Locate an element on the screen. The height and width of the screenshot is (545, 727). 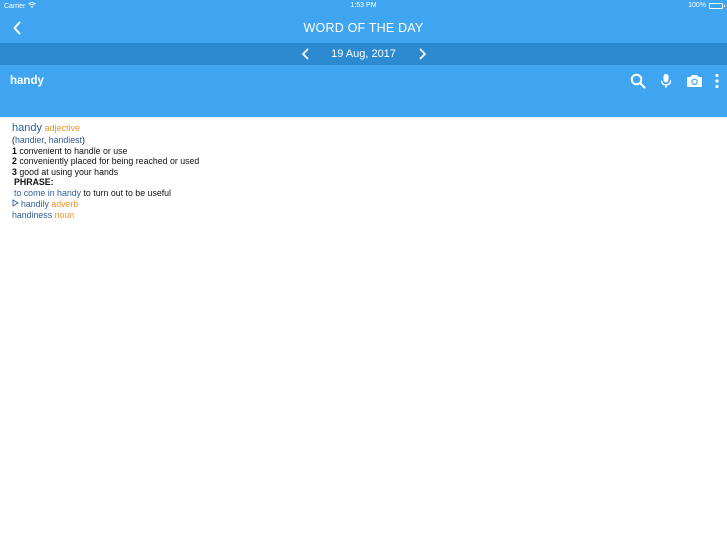
page-title: WORD OF THE DAY is located at coordinates (363, 28).